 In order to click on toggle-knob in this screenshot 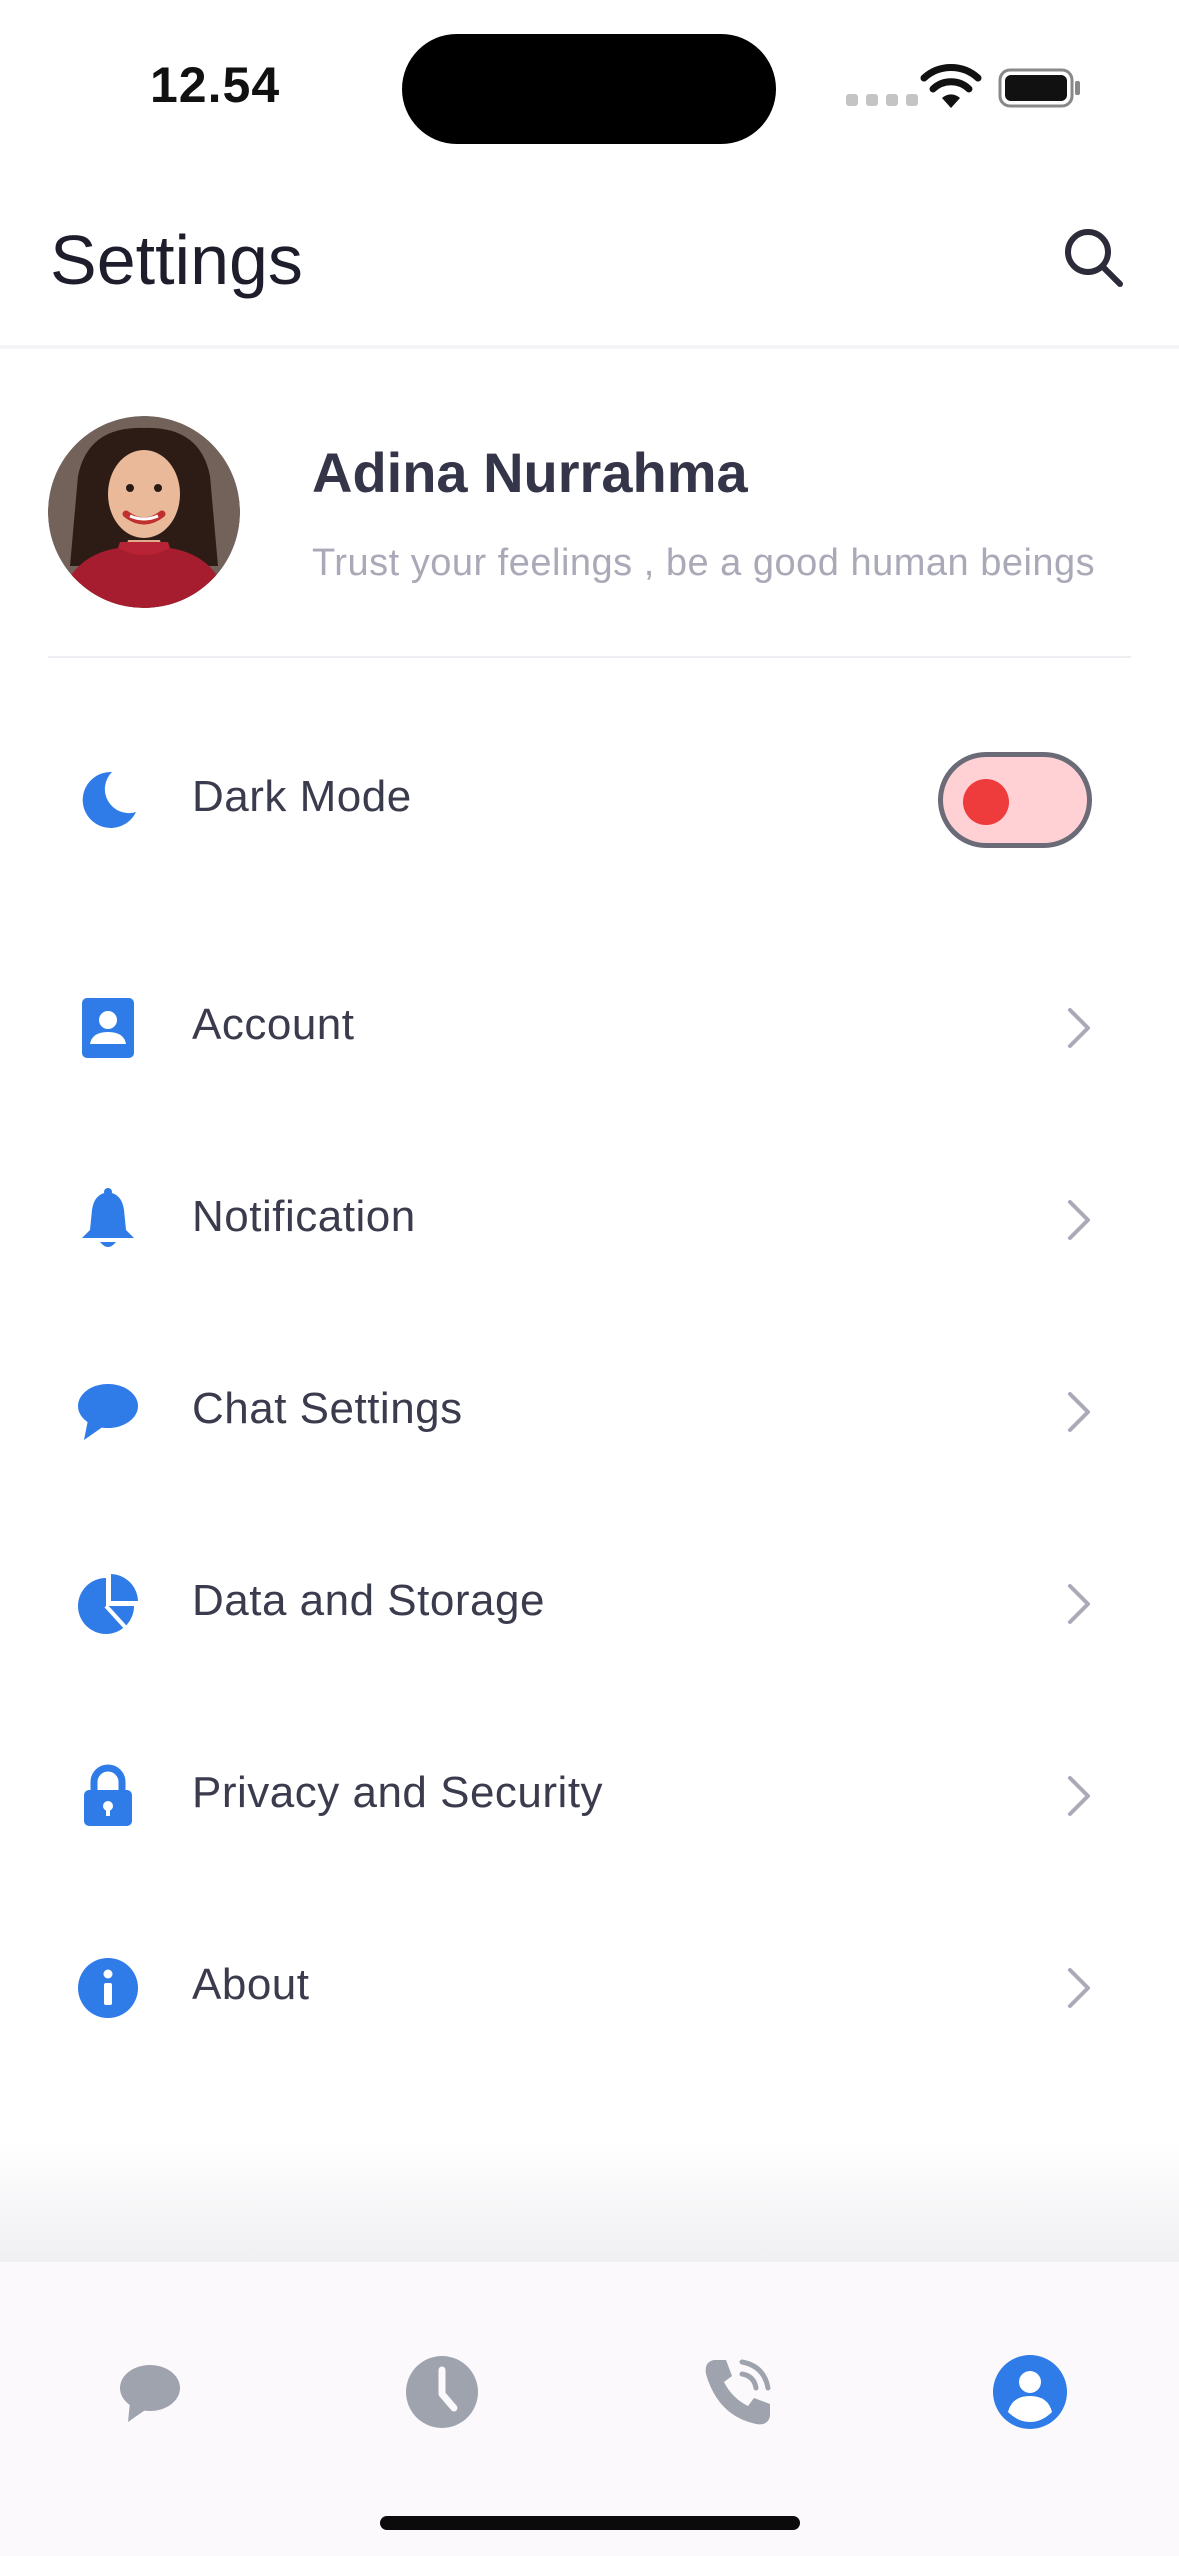, I will do `click(986, 802)`.